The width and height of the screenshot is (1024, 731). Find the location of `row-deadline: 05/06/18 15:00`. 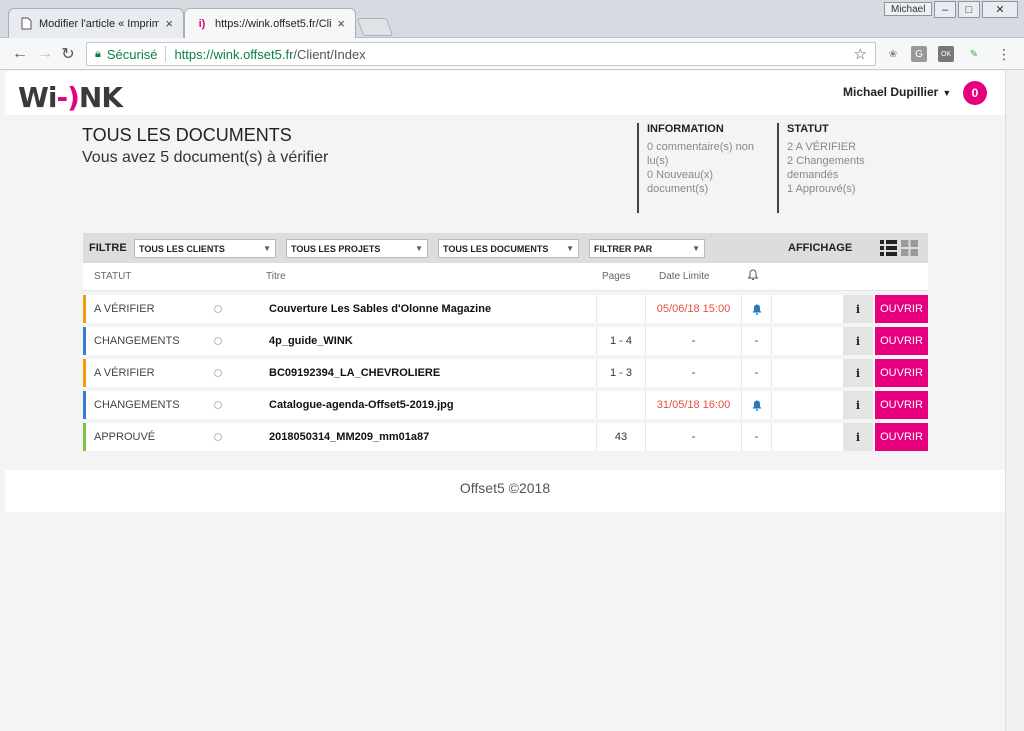

row-deadline: 05/06/18 15:00 is located at coordinates (693, 309).